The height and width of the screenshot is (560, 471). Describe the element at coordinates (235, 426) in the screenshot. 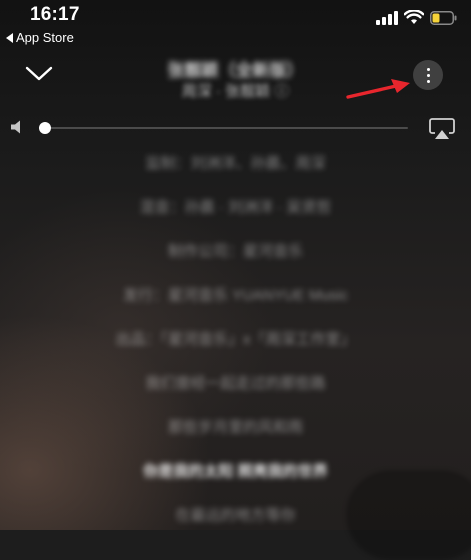

I see `lyric-line: 那些岁月里的风和雨` at that location.